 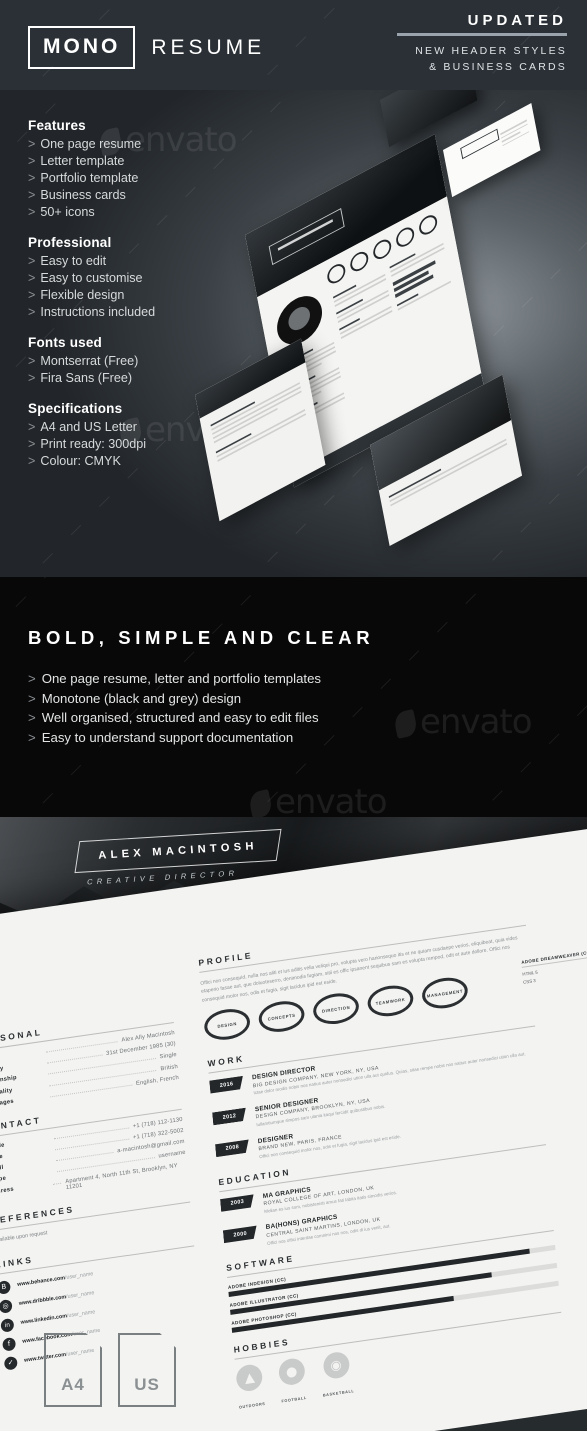 What do you see at coordinates (135, 698) in the screenshot?
I see `bold-list-item: > Monotone (black and grey) design` at bounding box center [135, 698].